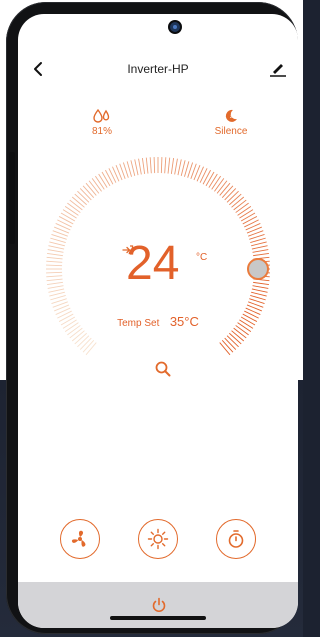  I want to click on power-button, so click(159, 605).